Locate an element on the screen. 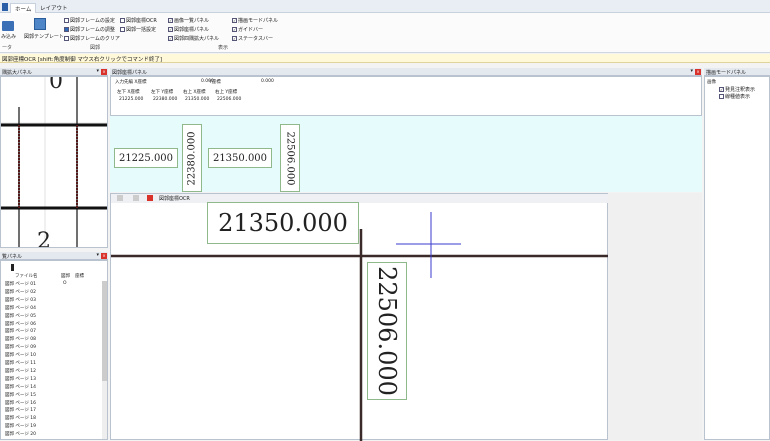 The width and height of the screenshot is (770, 441). col-frame: 図郭 is located at coordinates (65, 276).